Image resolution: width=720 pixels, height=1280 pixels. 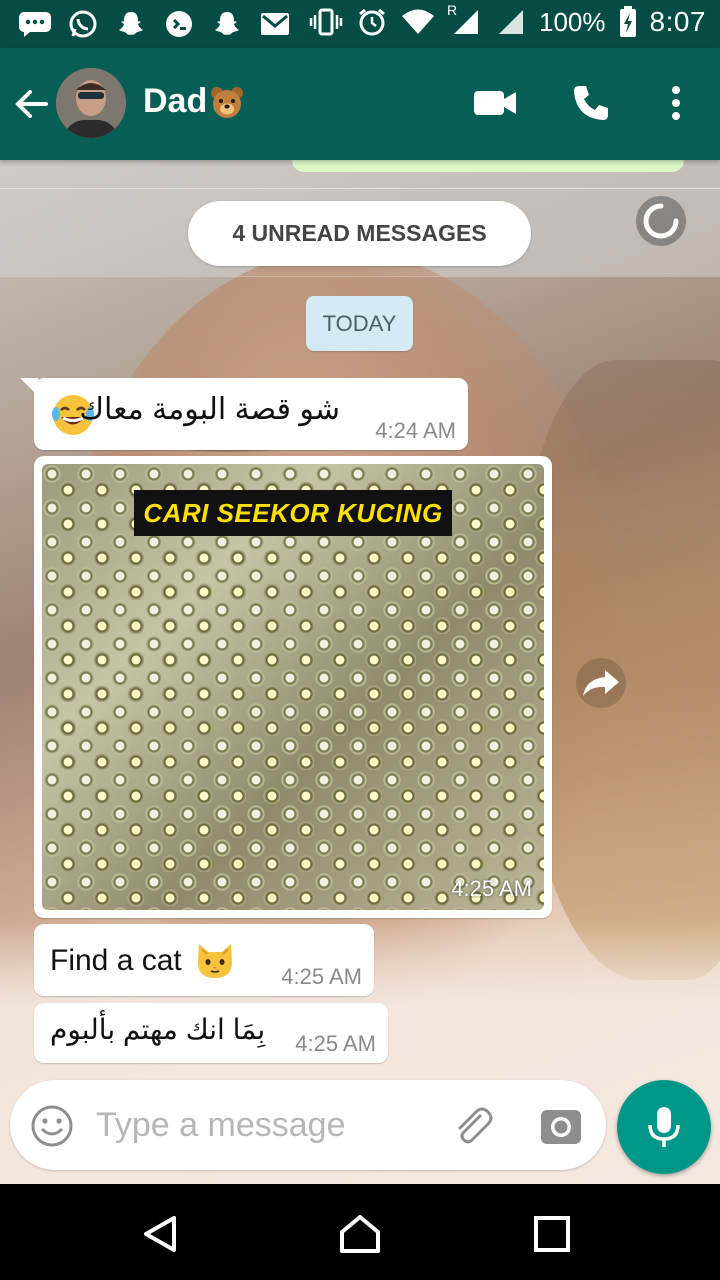 I want to click on forward-icon, so click(x=601, y=683).